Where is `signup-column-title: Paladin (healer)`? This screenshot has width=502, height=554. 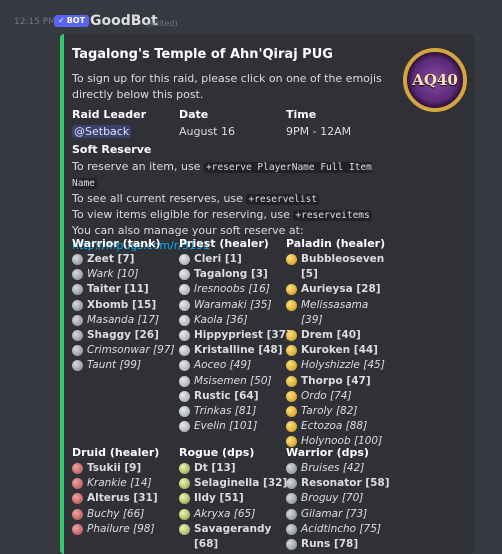 signup-column-title: Paladin (healer) is located at coordinates (336, 243).